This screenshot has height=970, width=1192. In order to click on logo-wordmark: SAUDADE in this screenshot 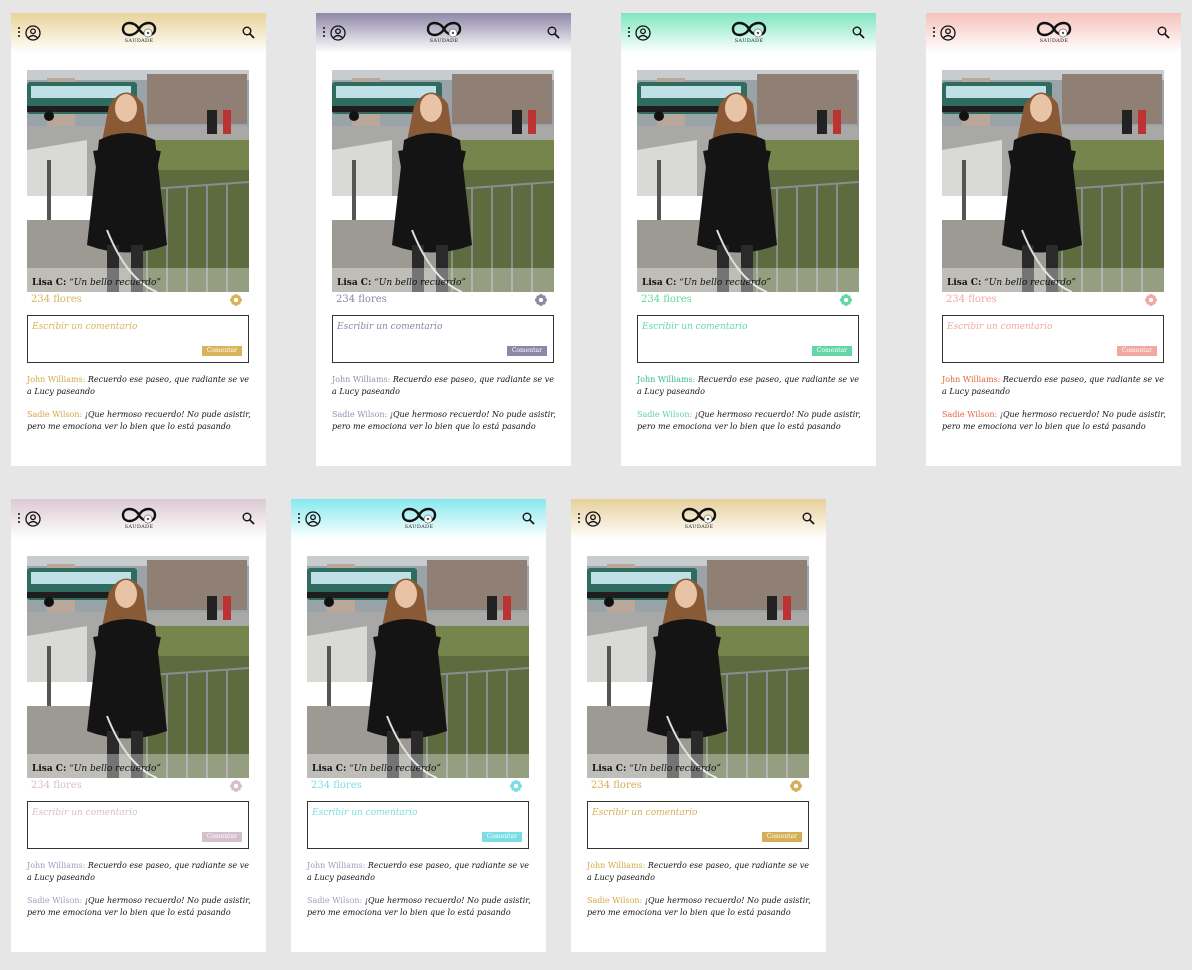, I will do `click(139, 527)`.